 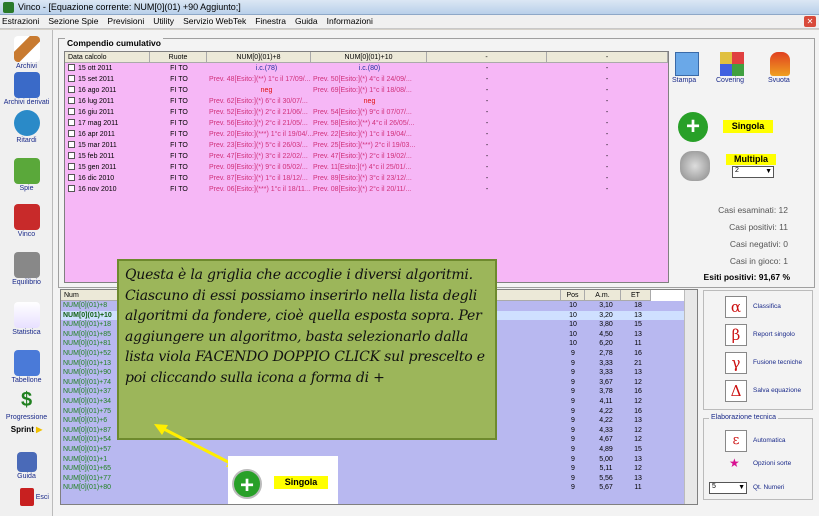 What do you see at coordinates (373, 479) in the screenshot?
I see `list-item: NUM[0](01)+77 9 5,56 13` at bounding box center [373, 479].